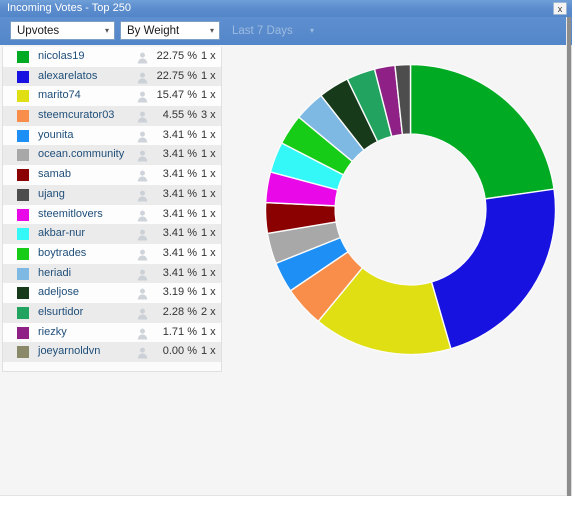 Image resolution: width=575 pixels, height=512 pixels. What do you see at coordinates (112, 135) in the screenshot?
I see `table-row: younita 3.41 % 1 x` at bounding box center [112, 135].